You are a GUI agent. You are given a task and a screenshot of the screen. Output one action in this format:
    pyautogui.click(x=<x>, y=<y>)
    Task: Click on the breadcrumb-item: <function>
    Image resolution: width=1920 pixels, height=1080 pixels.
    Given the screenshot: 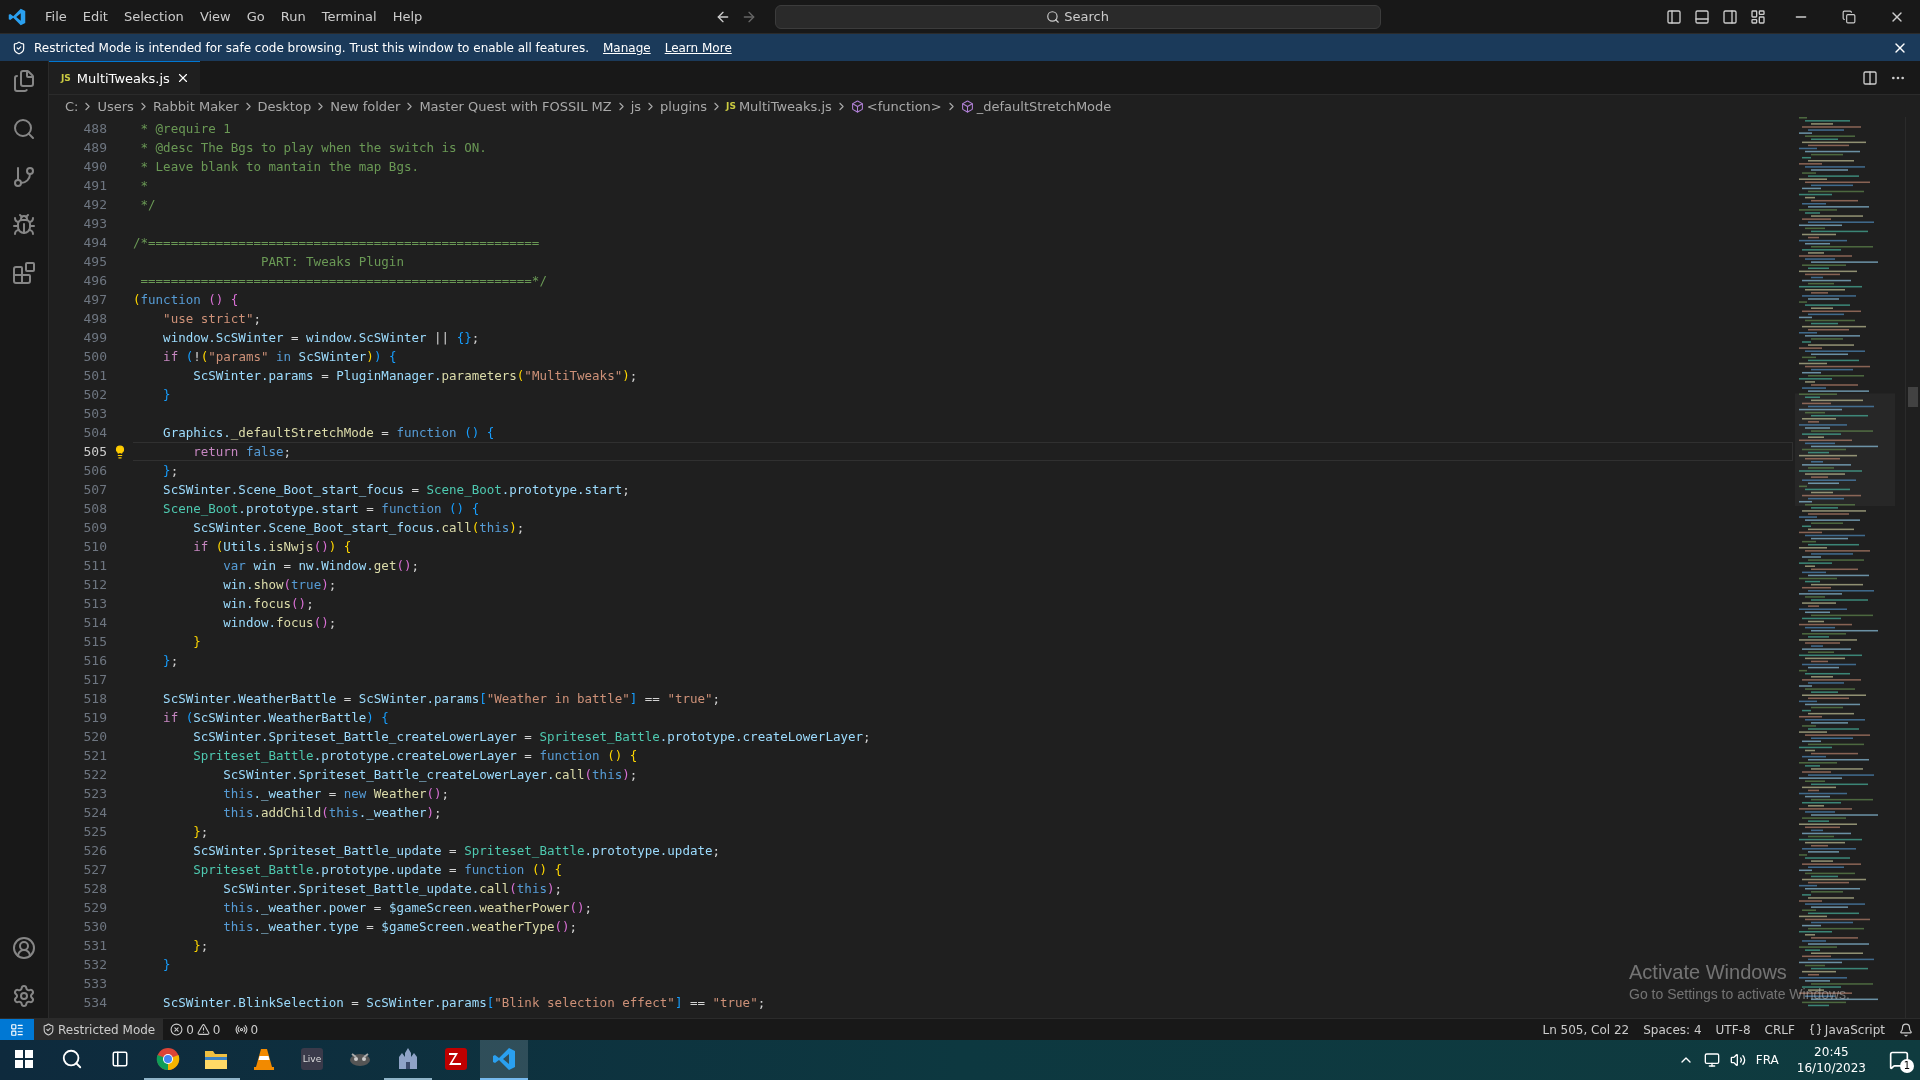 What is the action you would take?
    pyautogui.click(x=904, y=106)
    